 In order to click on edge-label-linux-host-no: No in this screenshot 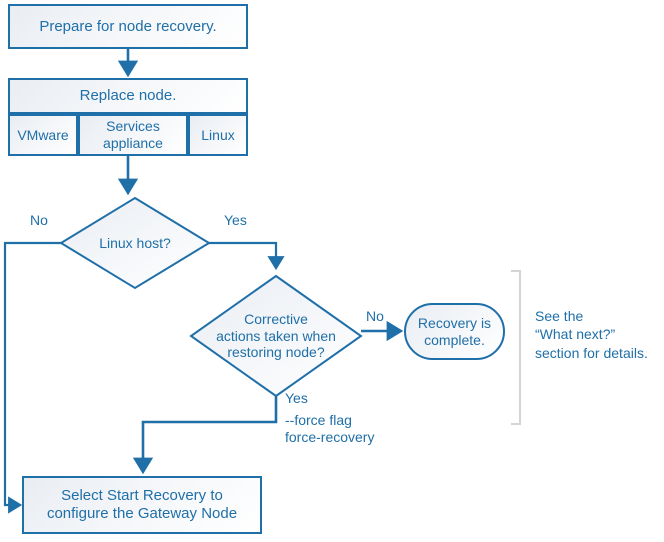, I will do `click(39, 220)`.